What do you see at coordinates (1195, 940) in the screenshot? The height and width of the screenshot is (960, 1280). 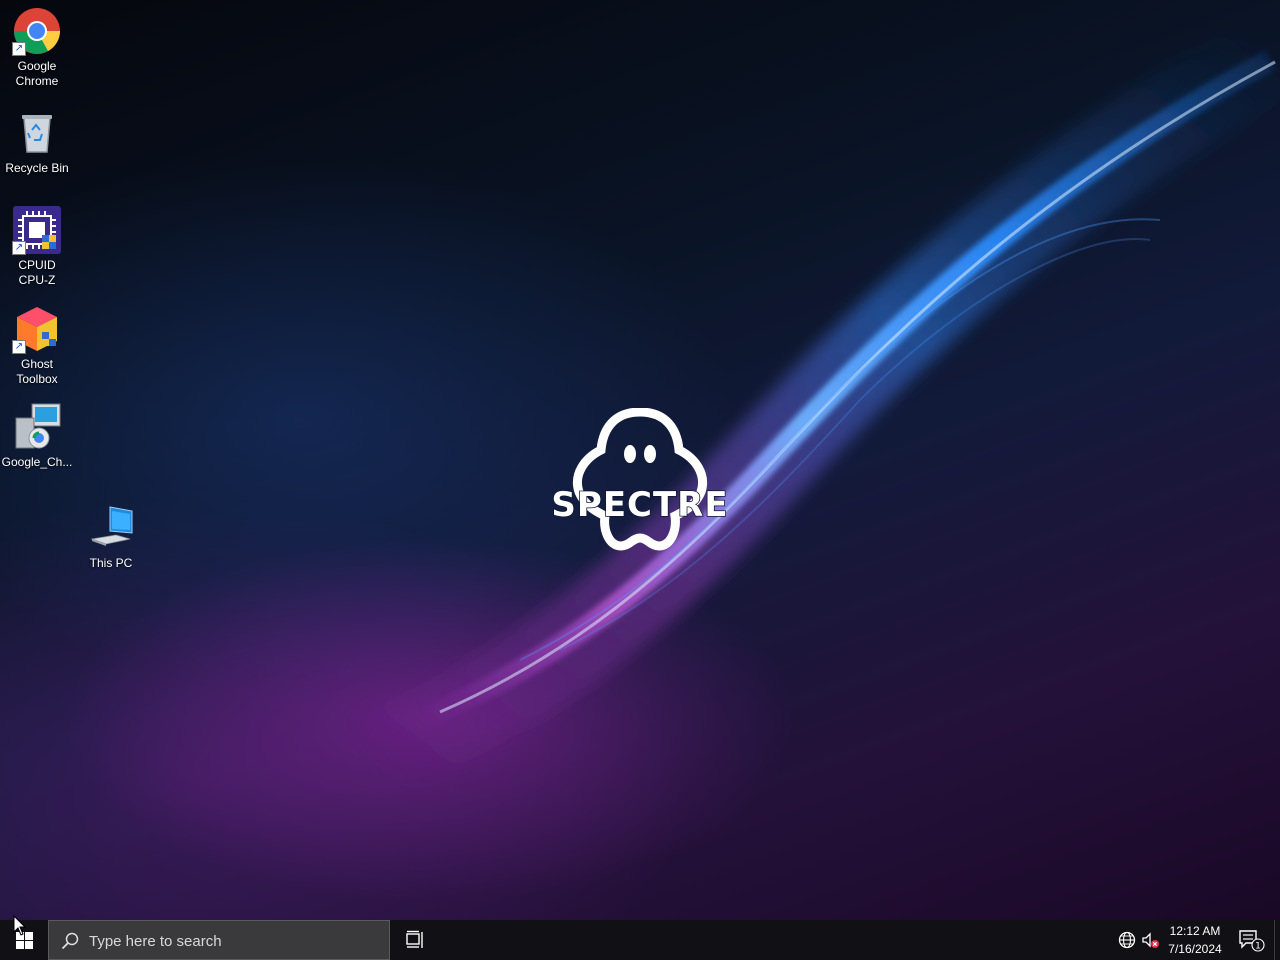 I see `system-clock: 12:12 AM 7/16/2024` at bounding box center [1195, 940].